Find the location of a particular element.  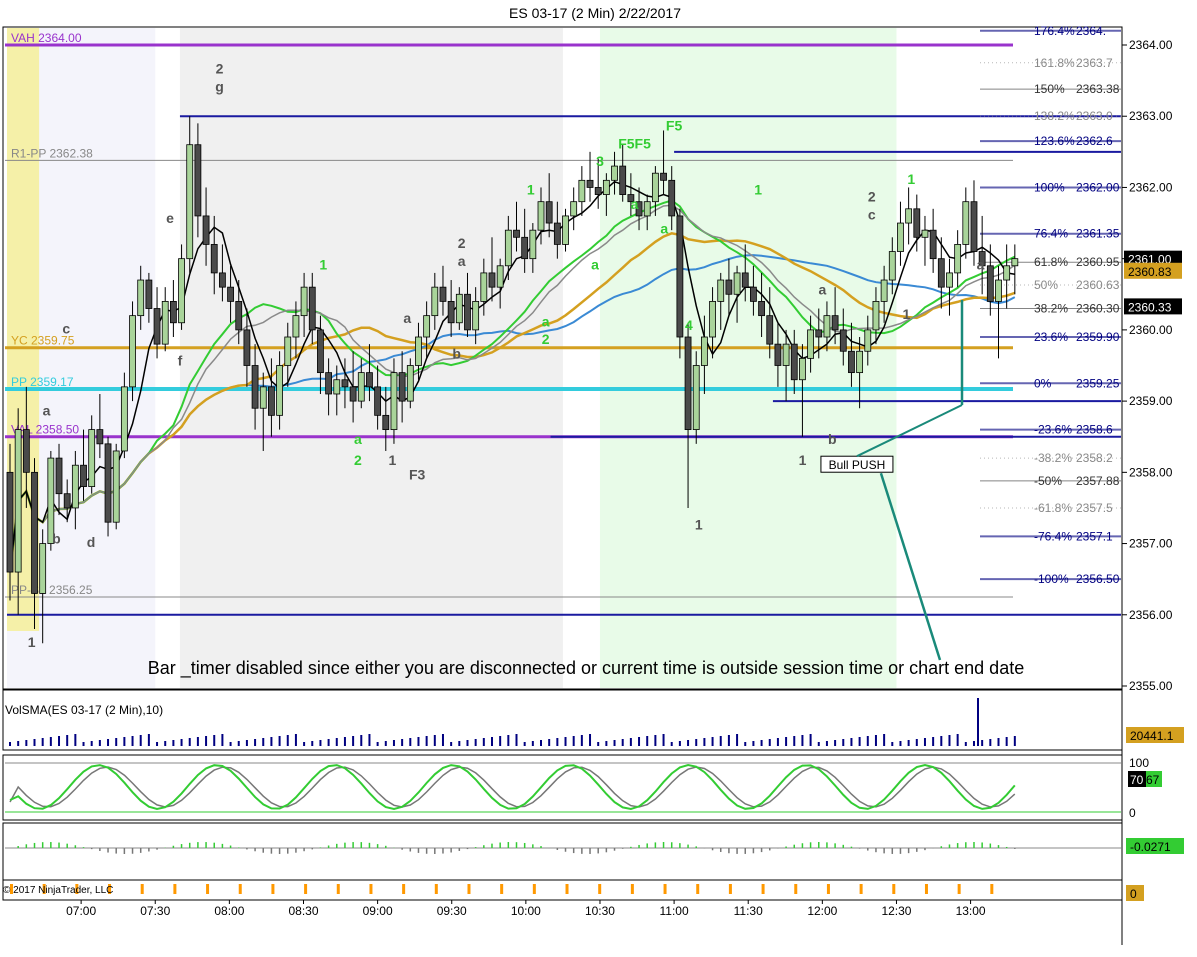

wave-label: d is located at coordinates (91, 542).